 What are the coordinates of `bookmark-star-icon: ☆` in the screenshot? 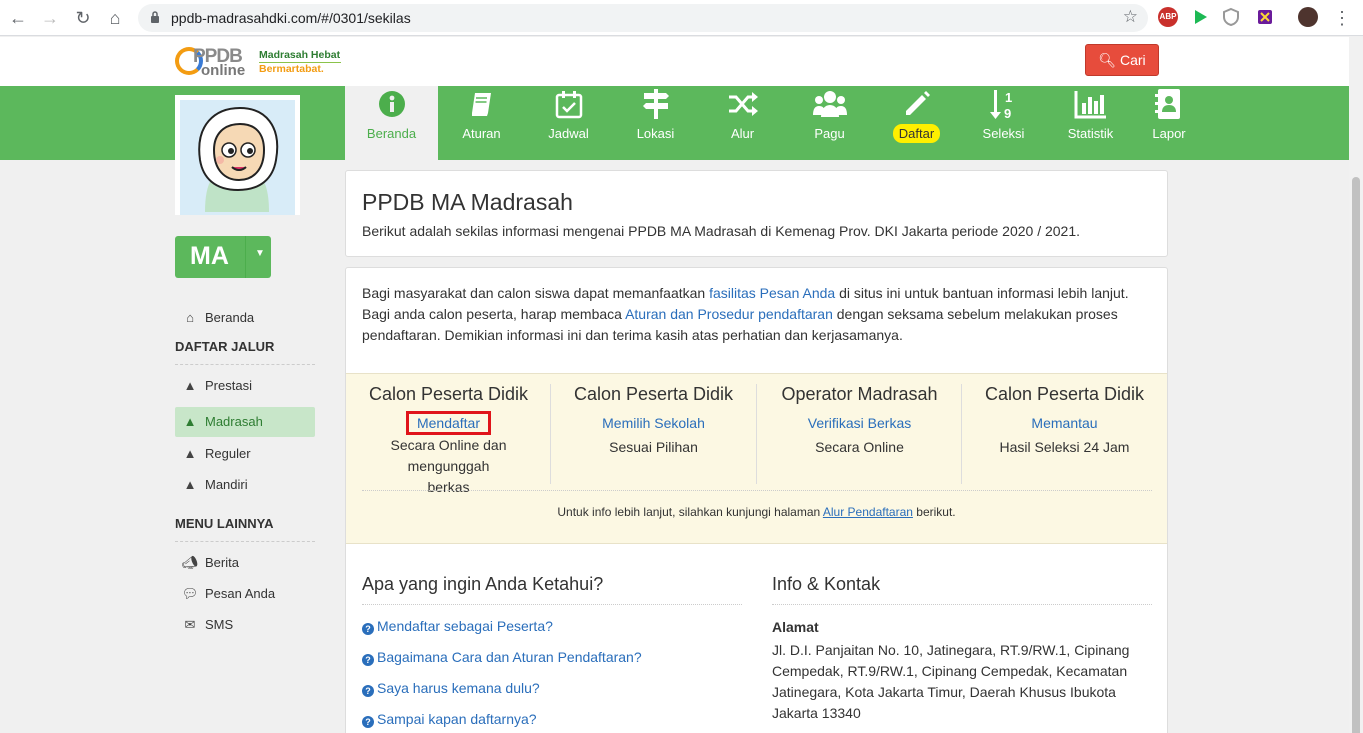 It's located at (1130, 17).